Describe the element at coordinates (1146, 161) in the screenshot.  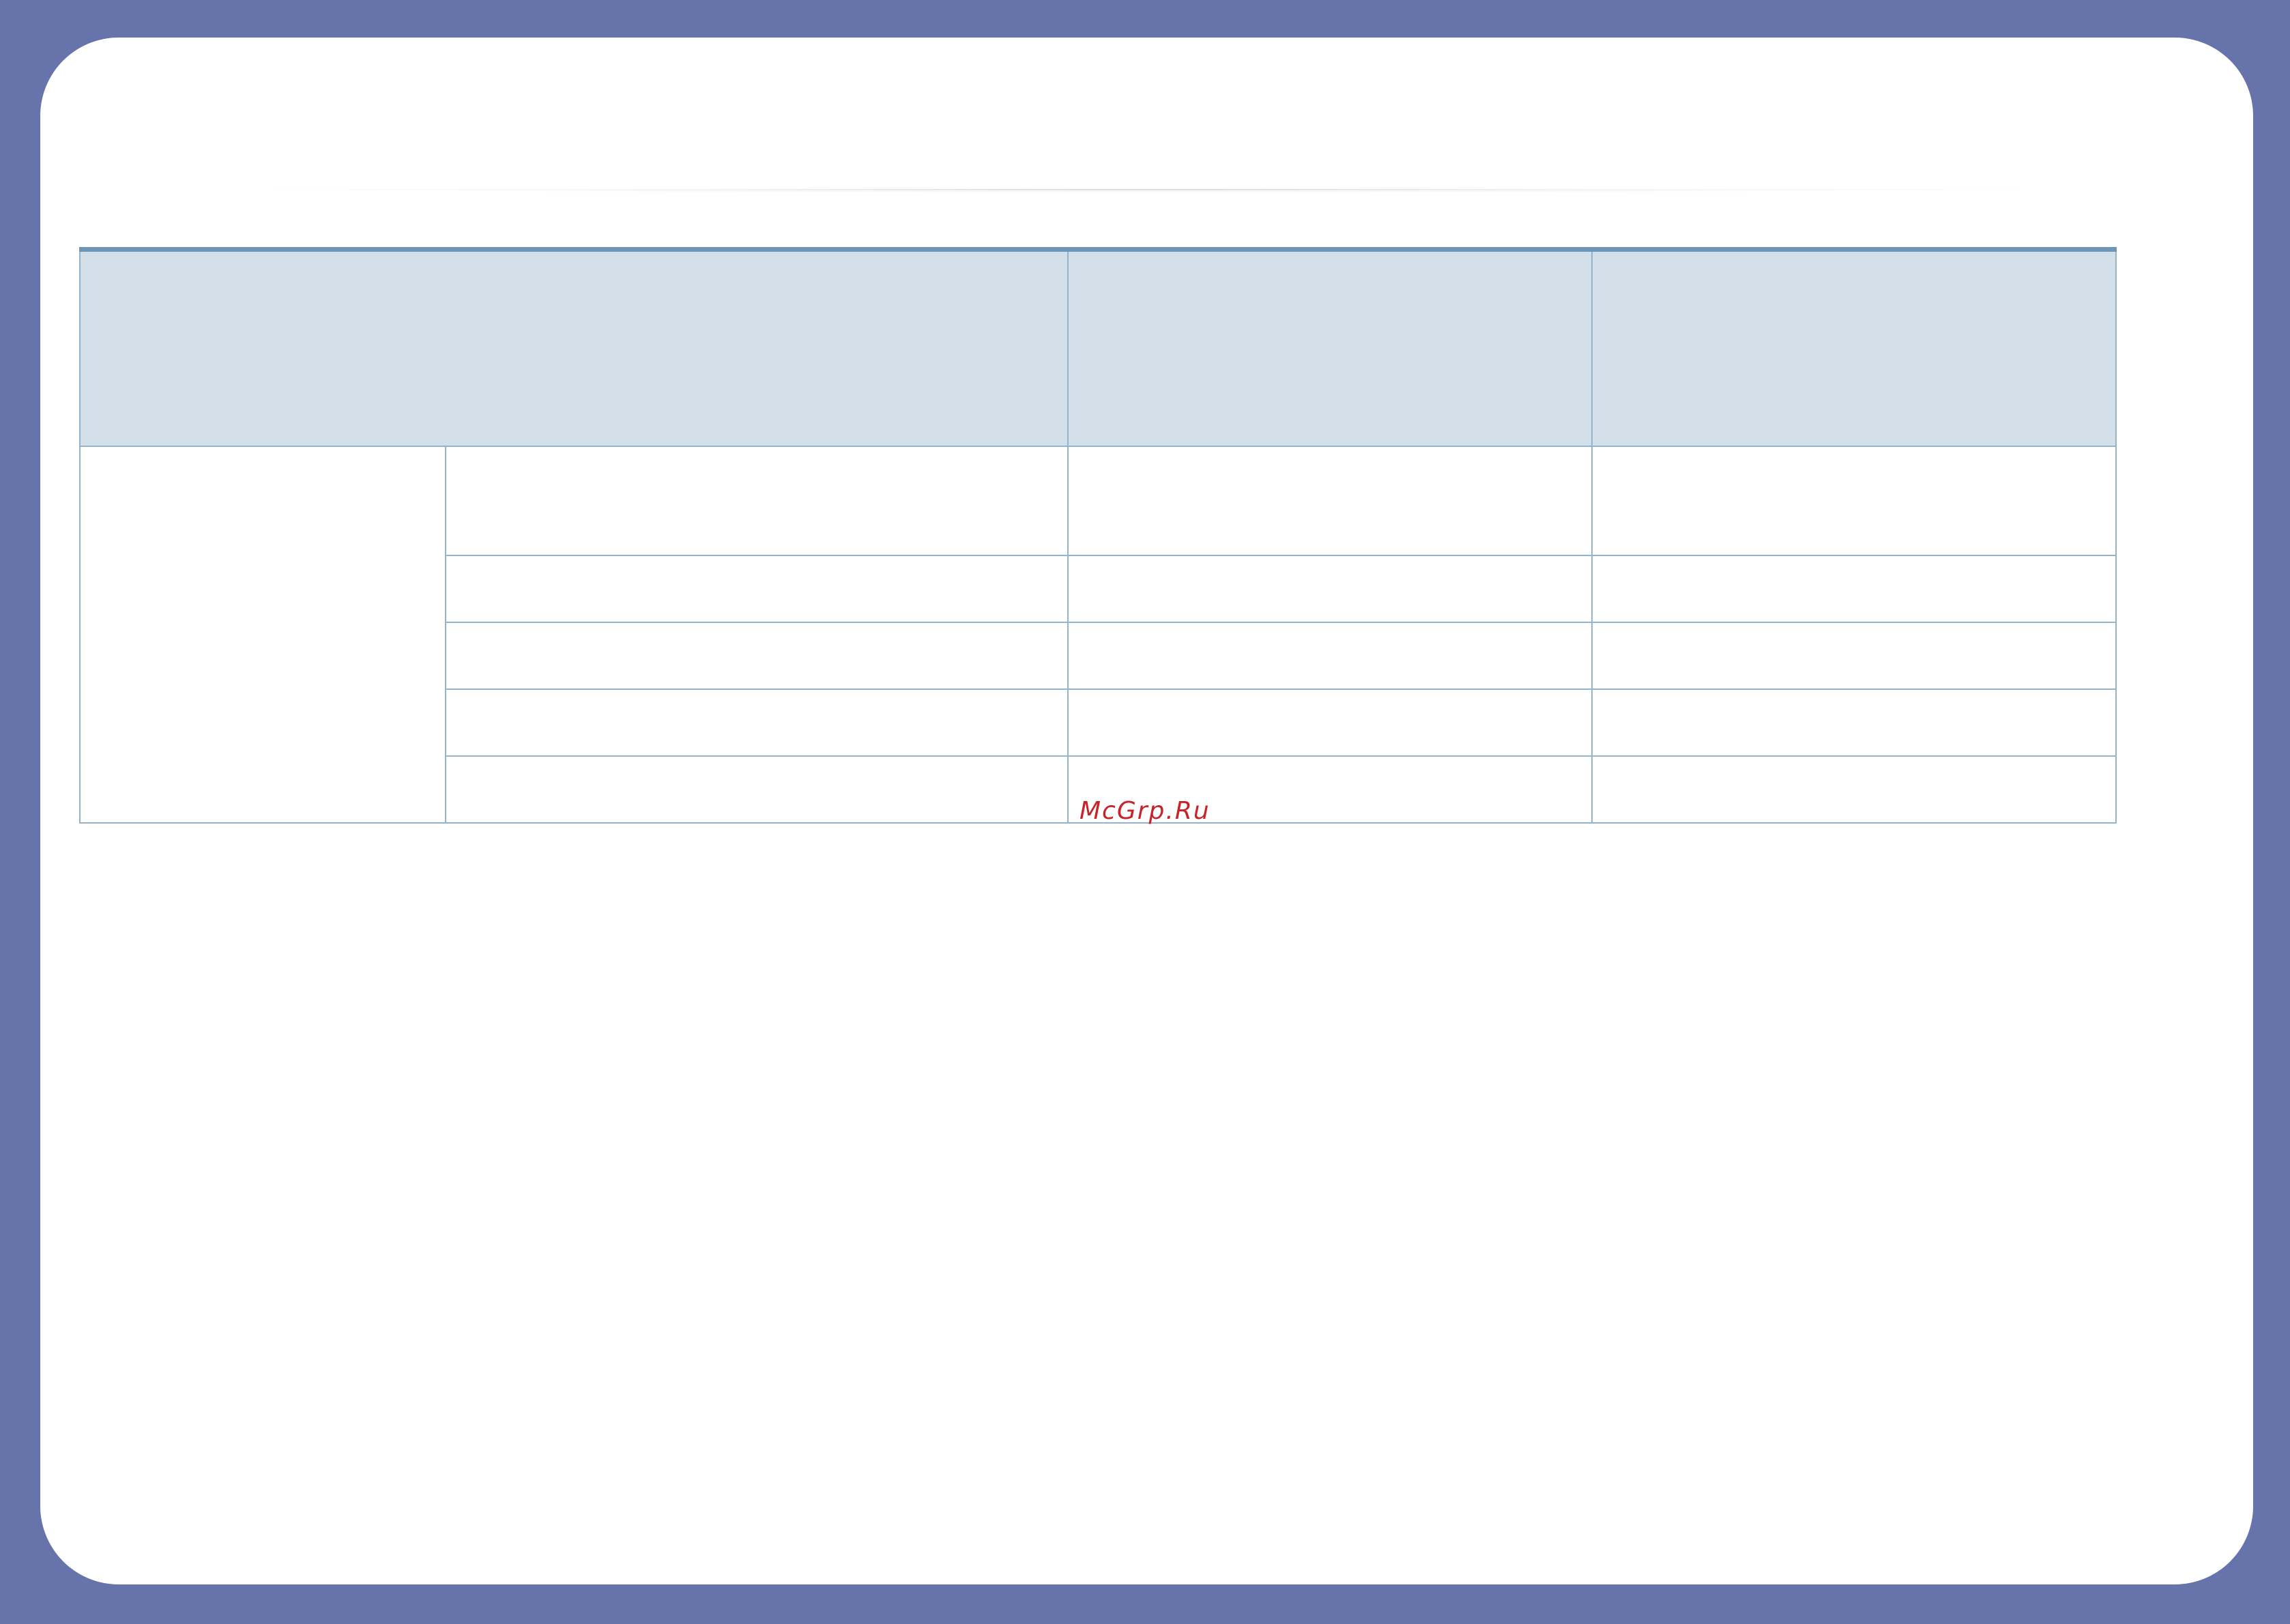
I see `header-divider-mask` at that location.